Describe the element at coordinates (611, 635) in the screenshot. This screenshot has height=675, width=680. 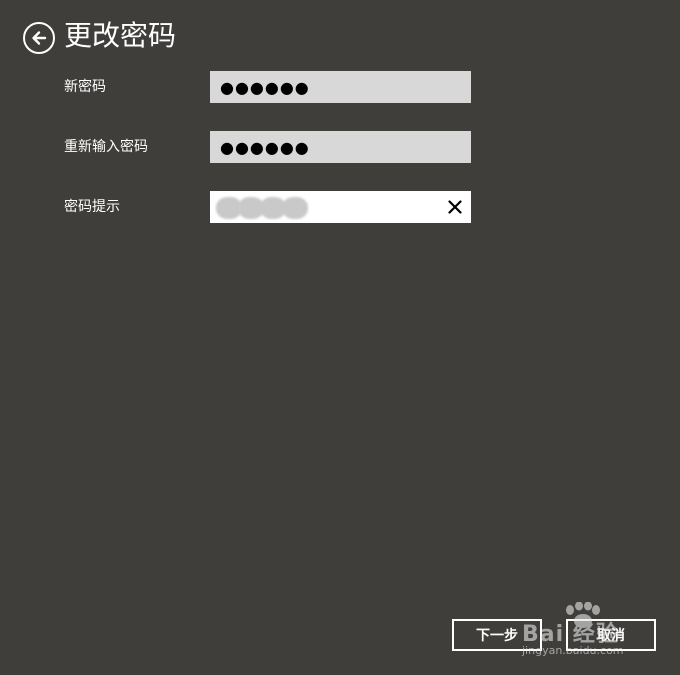
I see `cancel-button: 取消` at that location.